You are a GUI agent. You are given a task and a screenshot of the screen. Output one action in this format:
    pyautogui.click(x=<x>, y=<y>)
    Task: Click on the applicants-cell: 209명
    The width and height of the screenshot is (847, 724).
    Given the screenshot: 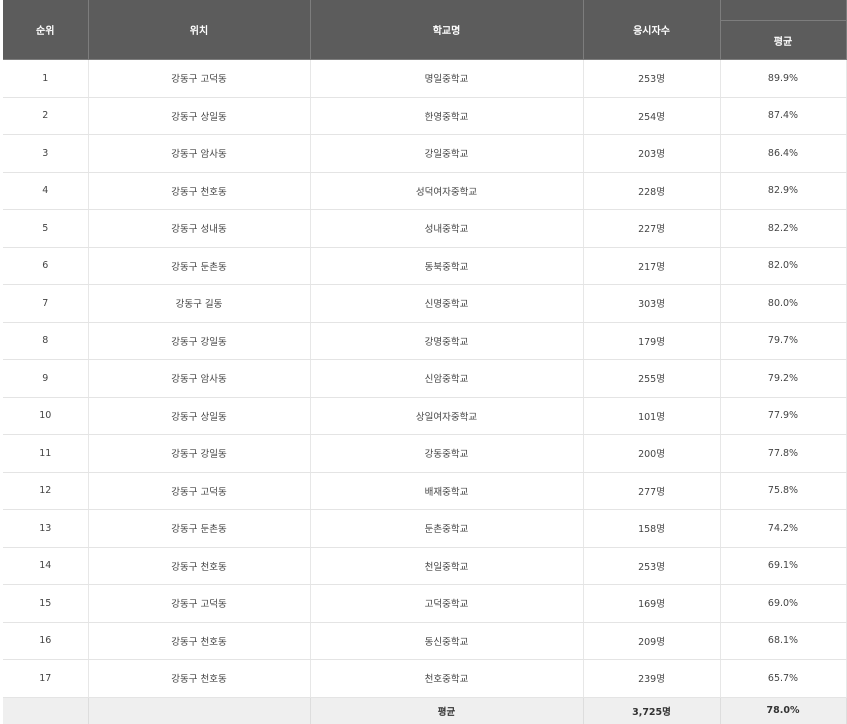 What is the action you would take?
    pyautogui.click(x=652, y=641)
    